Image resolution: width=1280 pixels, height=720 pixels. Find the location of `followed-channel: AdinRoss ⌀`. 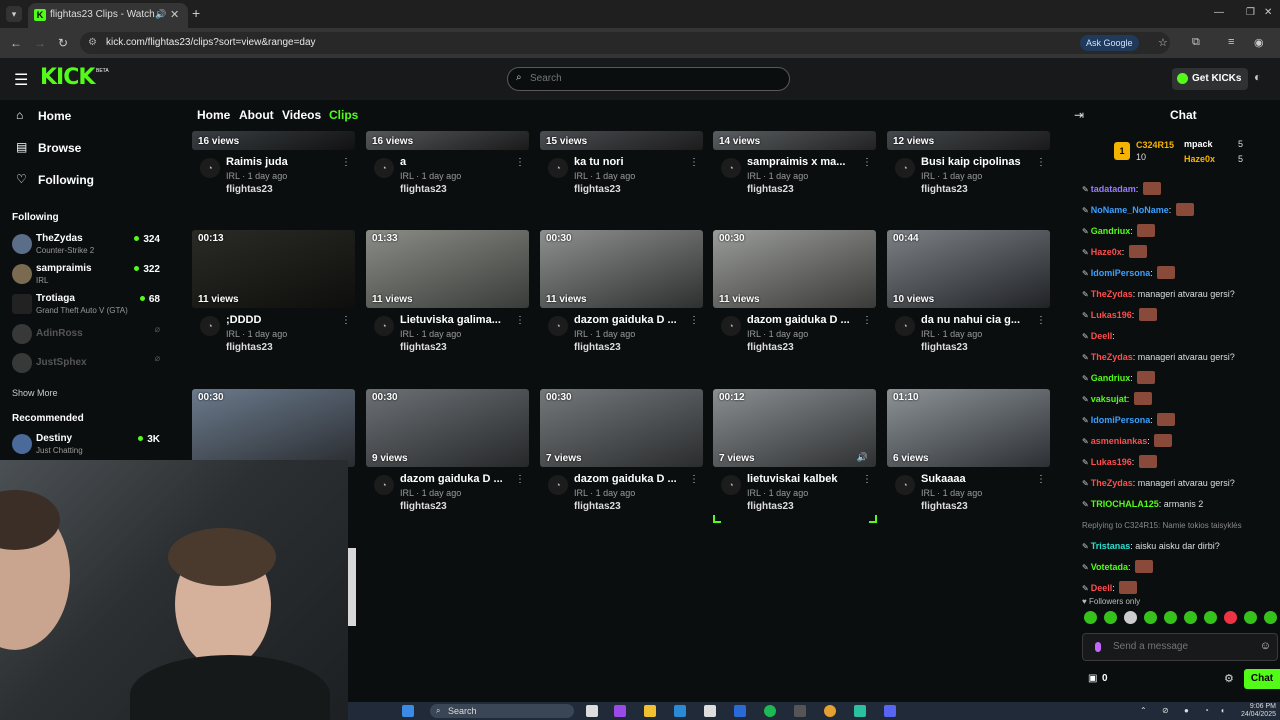

followed-channel: AdinRoss ⌀ is located at coordinates (85, 335).